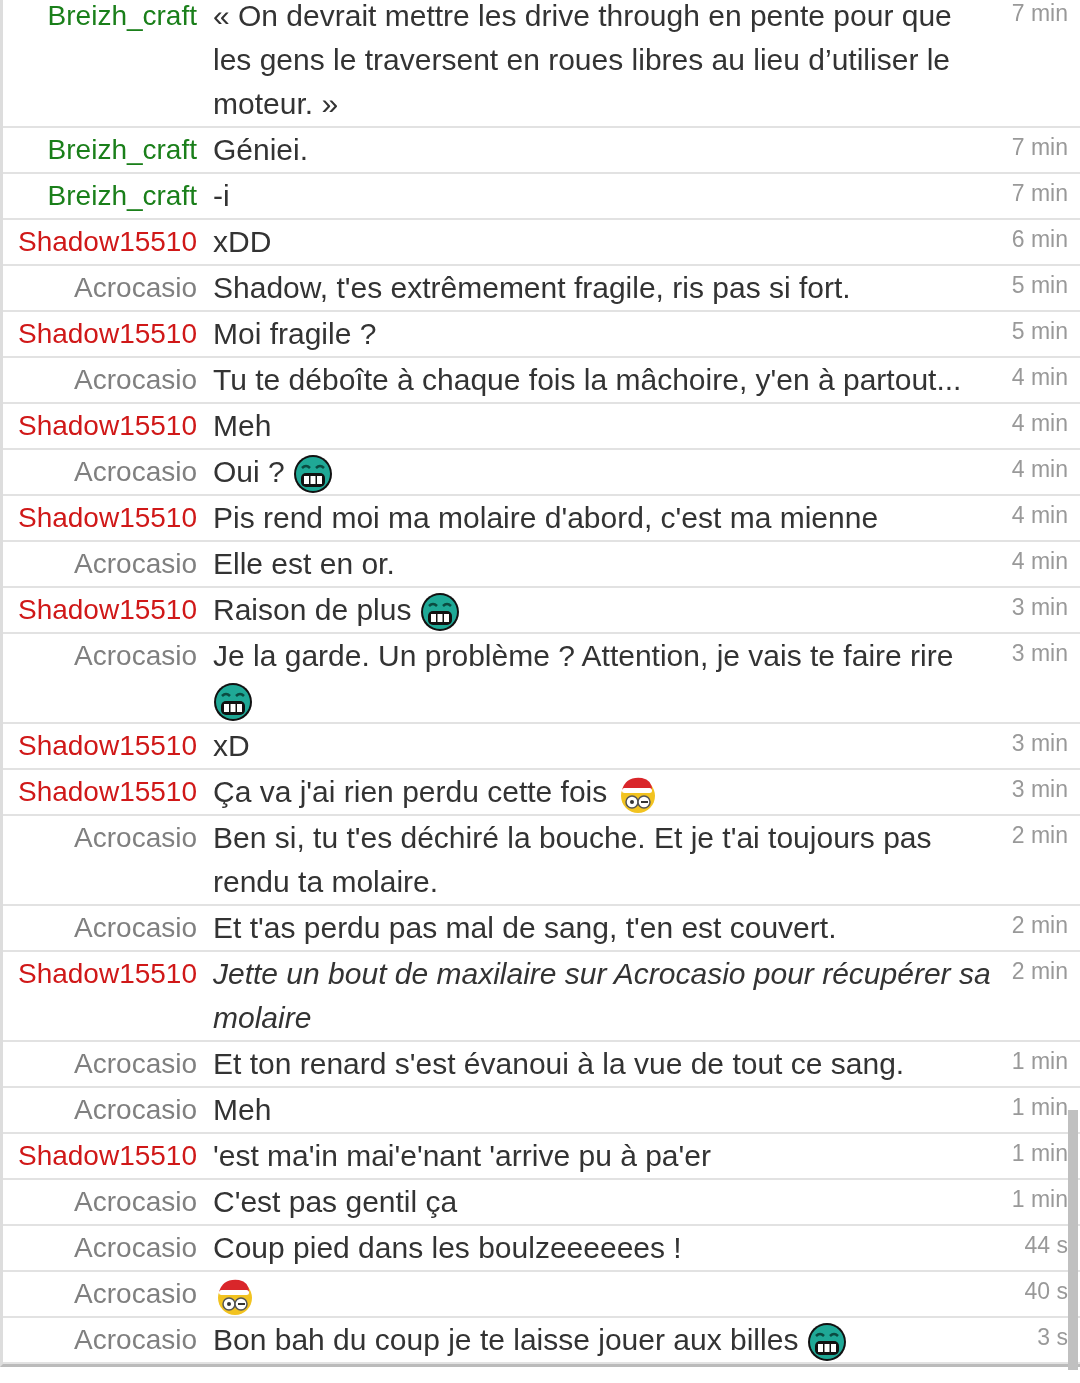 This screenshot has height=1383, width=1080. I want to click on message-text: Elle est en or., so click(304, 564).